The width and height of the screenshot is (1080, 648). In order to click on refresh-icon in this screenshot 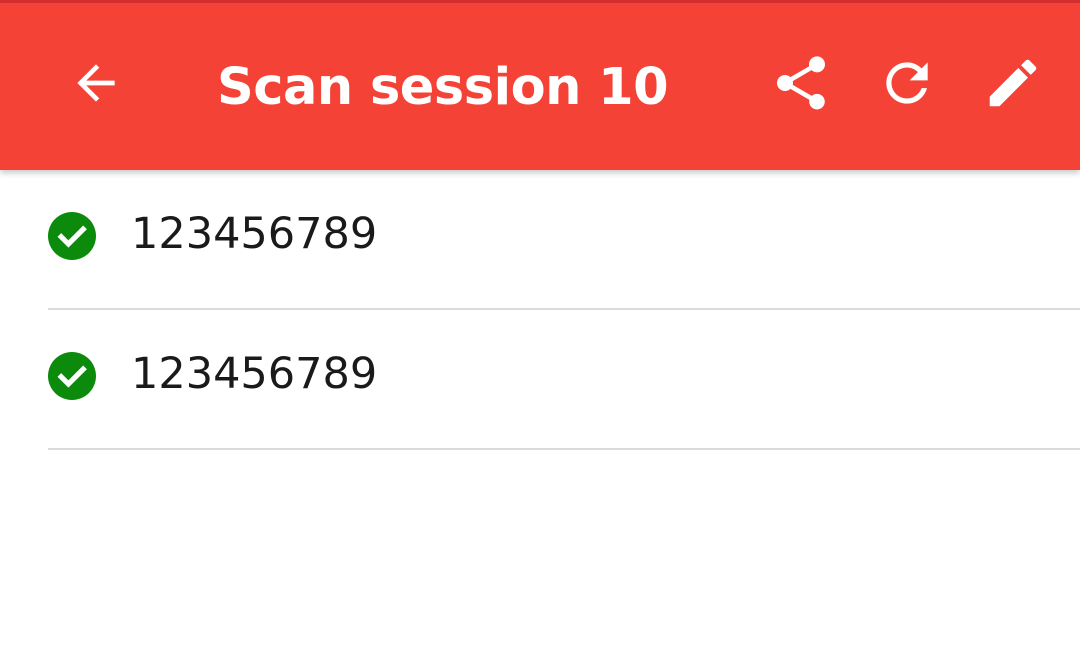, I will do `click(907, 83)`.